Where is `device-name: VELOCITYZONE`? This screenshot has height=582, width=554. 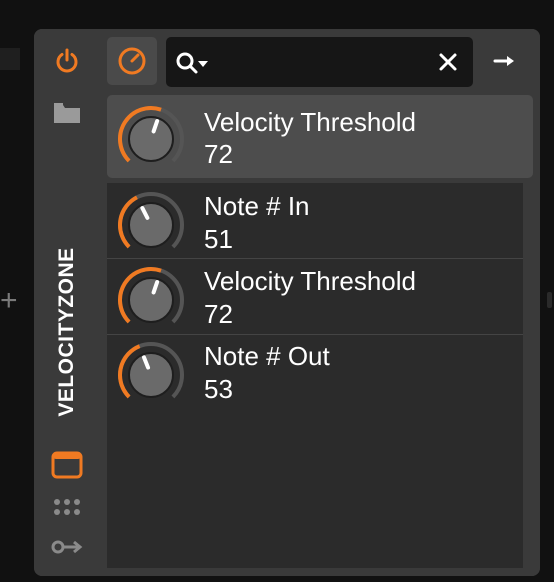
device-name: VELOCITYZONE is located at coordinates (66, 332).